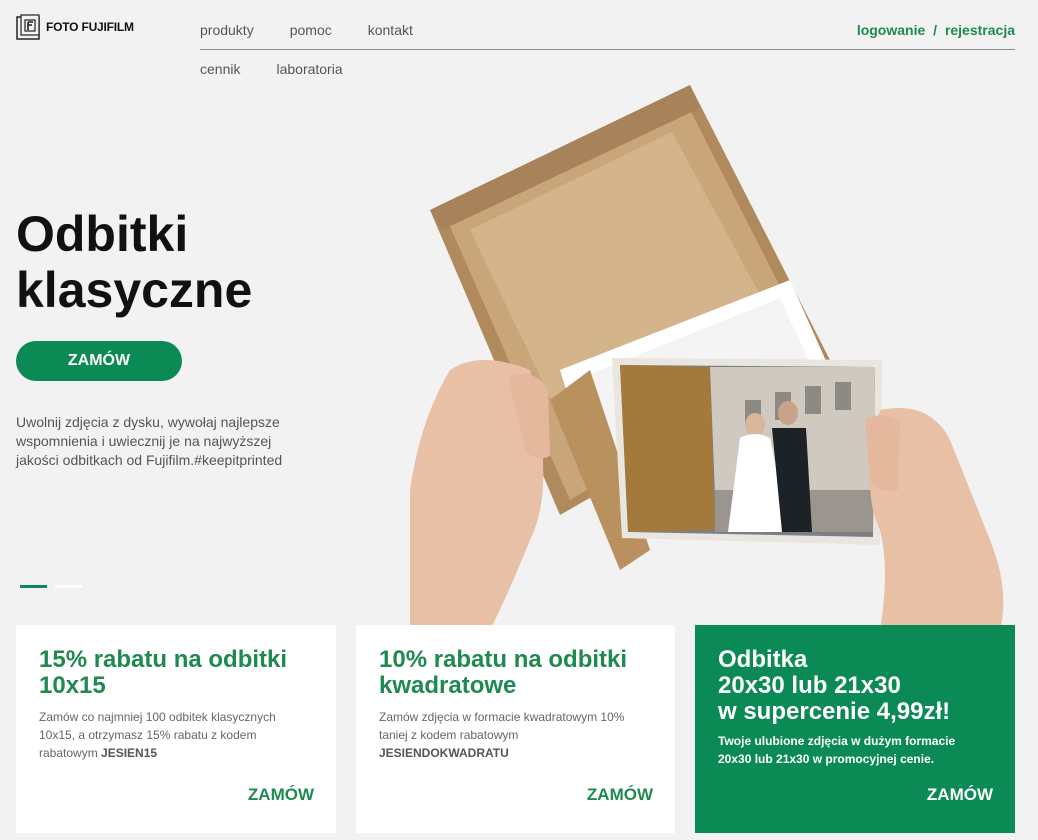  What do you see at coordinates (227, 30) in the screenshot?
I see `nav-produkty: produkty` at bounding box center [227, 30].